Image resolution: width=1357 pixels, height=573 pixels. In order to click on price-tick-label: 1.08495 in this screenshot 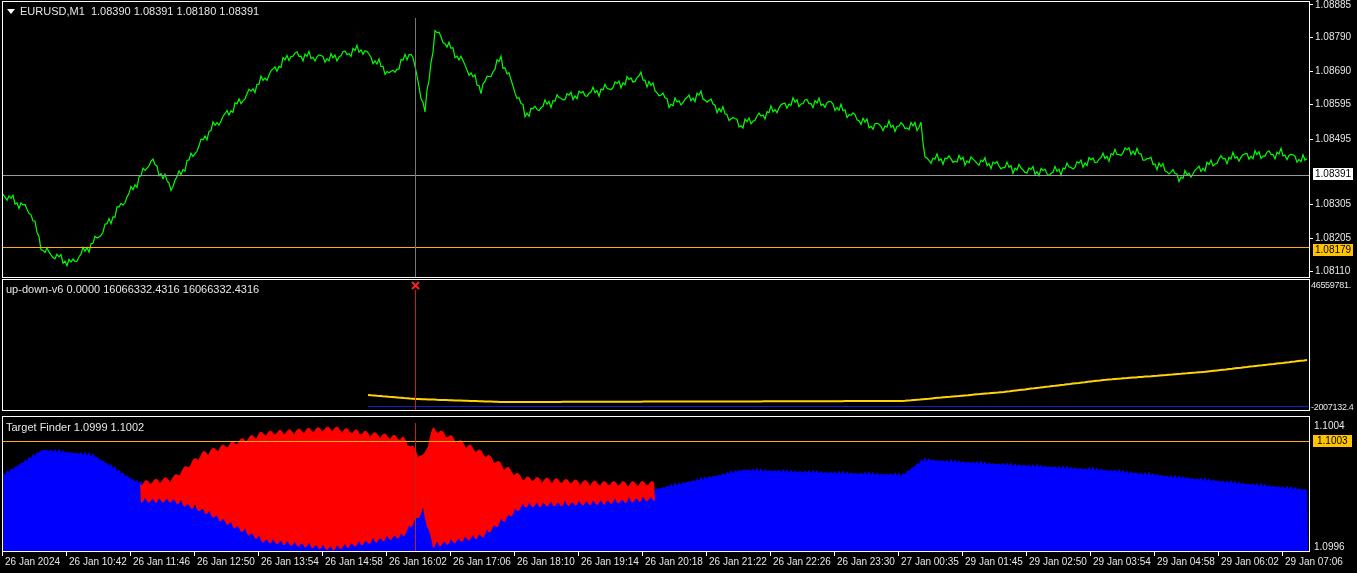, I will do `click(1333, 138)`.